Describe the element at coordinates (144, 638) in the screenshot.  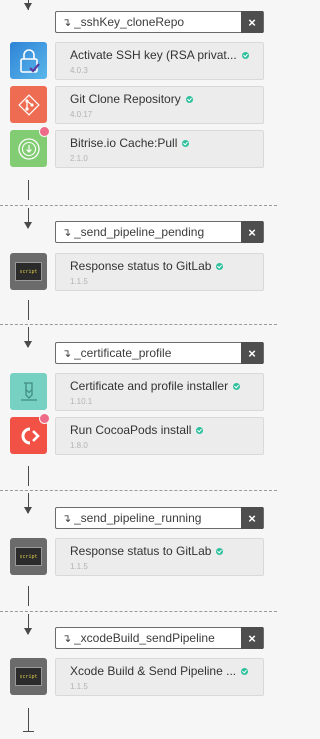
I see `step-bundle-name: _xcodeBuild_sendPipeline` at that location.